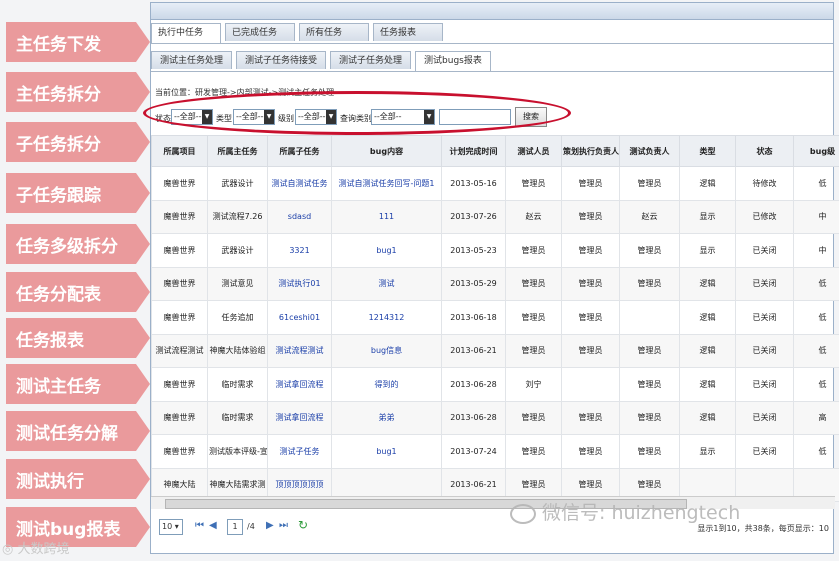 This screenshot has width=839, height=561. What do you see at coordinates (386, 216) in the screenshot?
I see `cell-bug-content: 111` at bounding box center [386, 216].